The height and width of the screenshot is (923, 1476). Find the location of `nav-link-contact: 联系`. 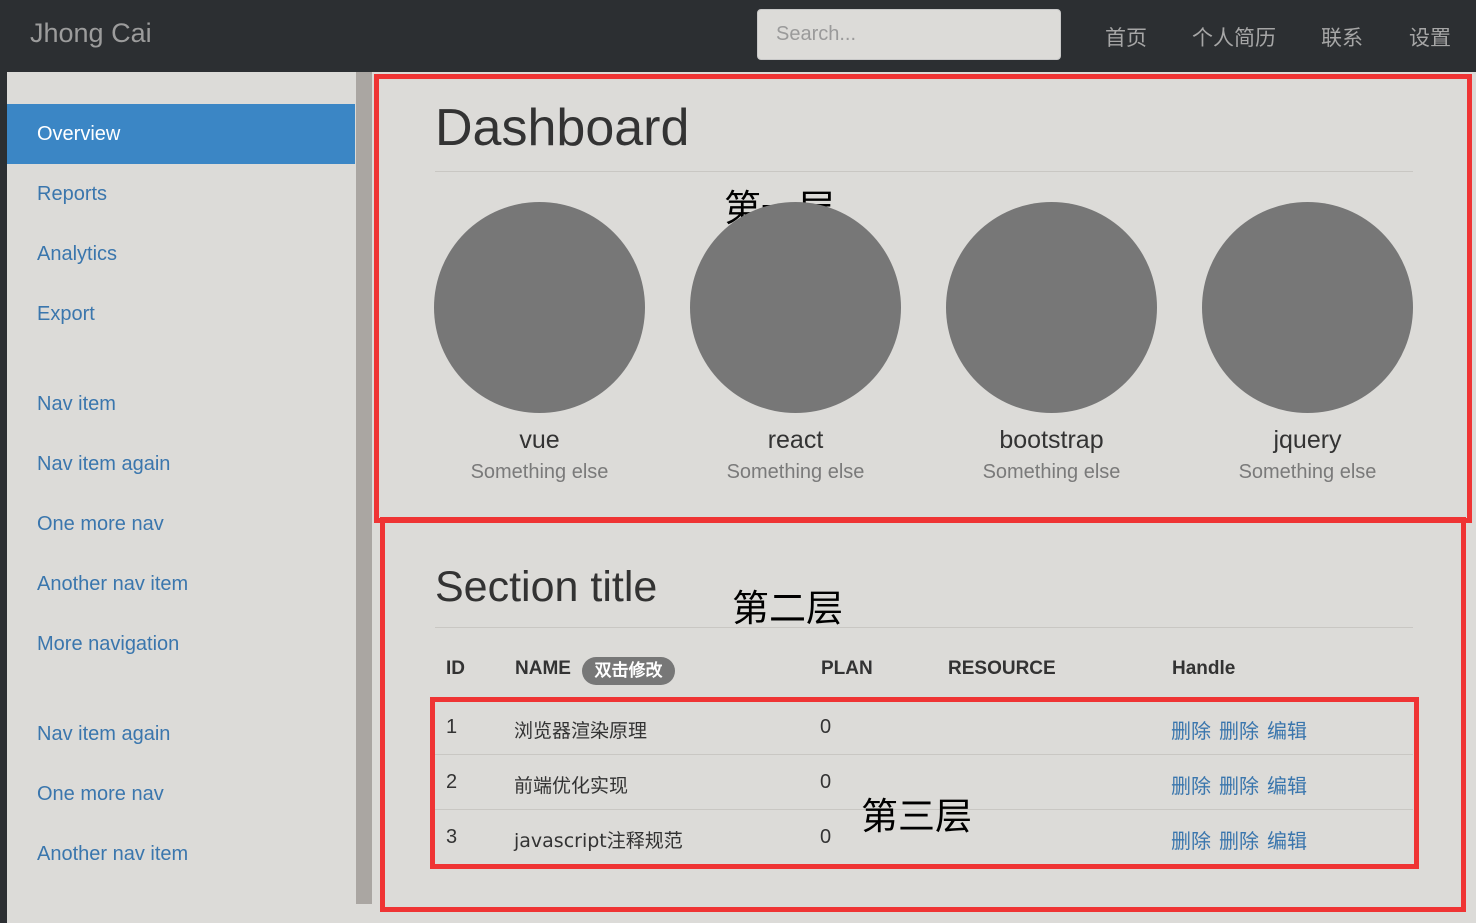

nav-link-contact: 联系 is located at coordinates (1342, 37).